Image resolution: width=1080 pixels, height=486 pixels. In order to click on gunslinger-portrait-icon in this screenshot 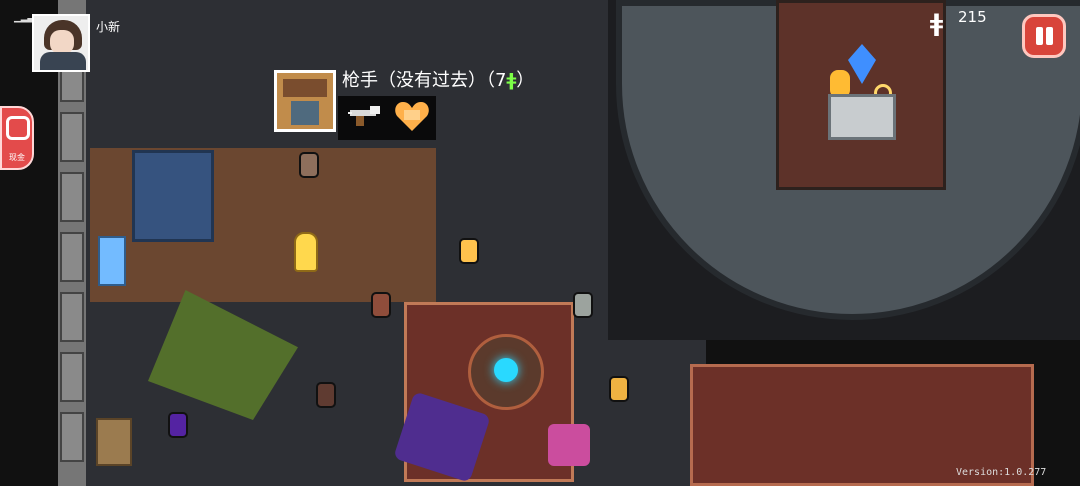, I will do `click(305, 101)`.